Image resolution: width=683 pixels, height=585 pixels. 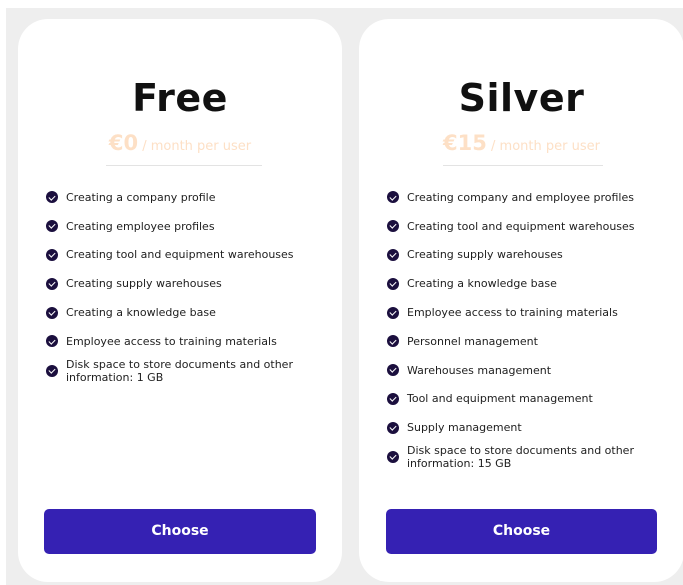 What do you see at coordinates (472, 341) in the screenshot?
I see `feature-label: Personnel management` at bounding box center [472, 341].